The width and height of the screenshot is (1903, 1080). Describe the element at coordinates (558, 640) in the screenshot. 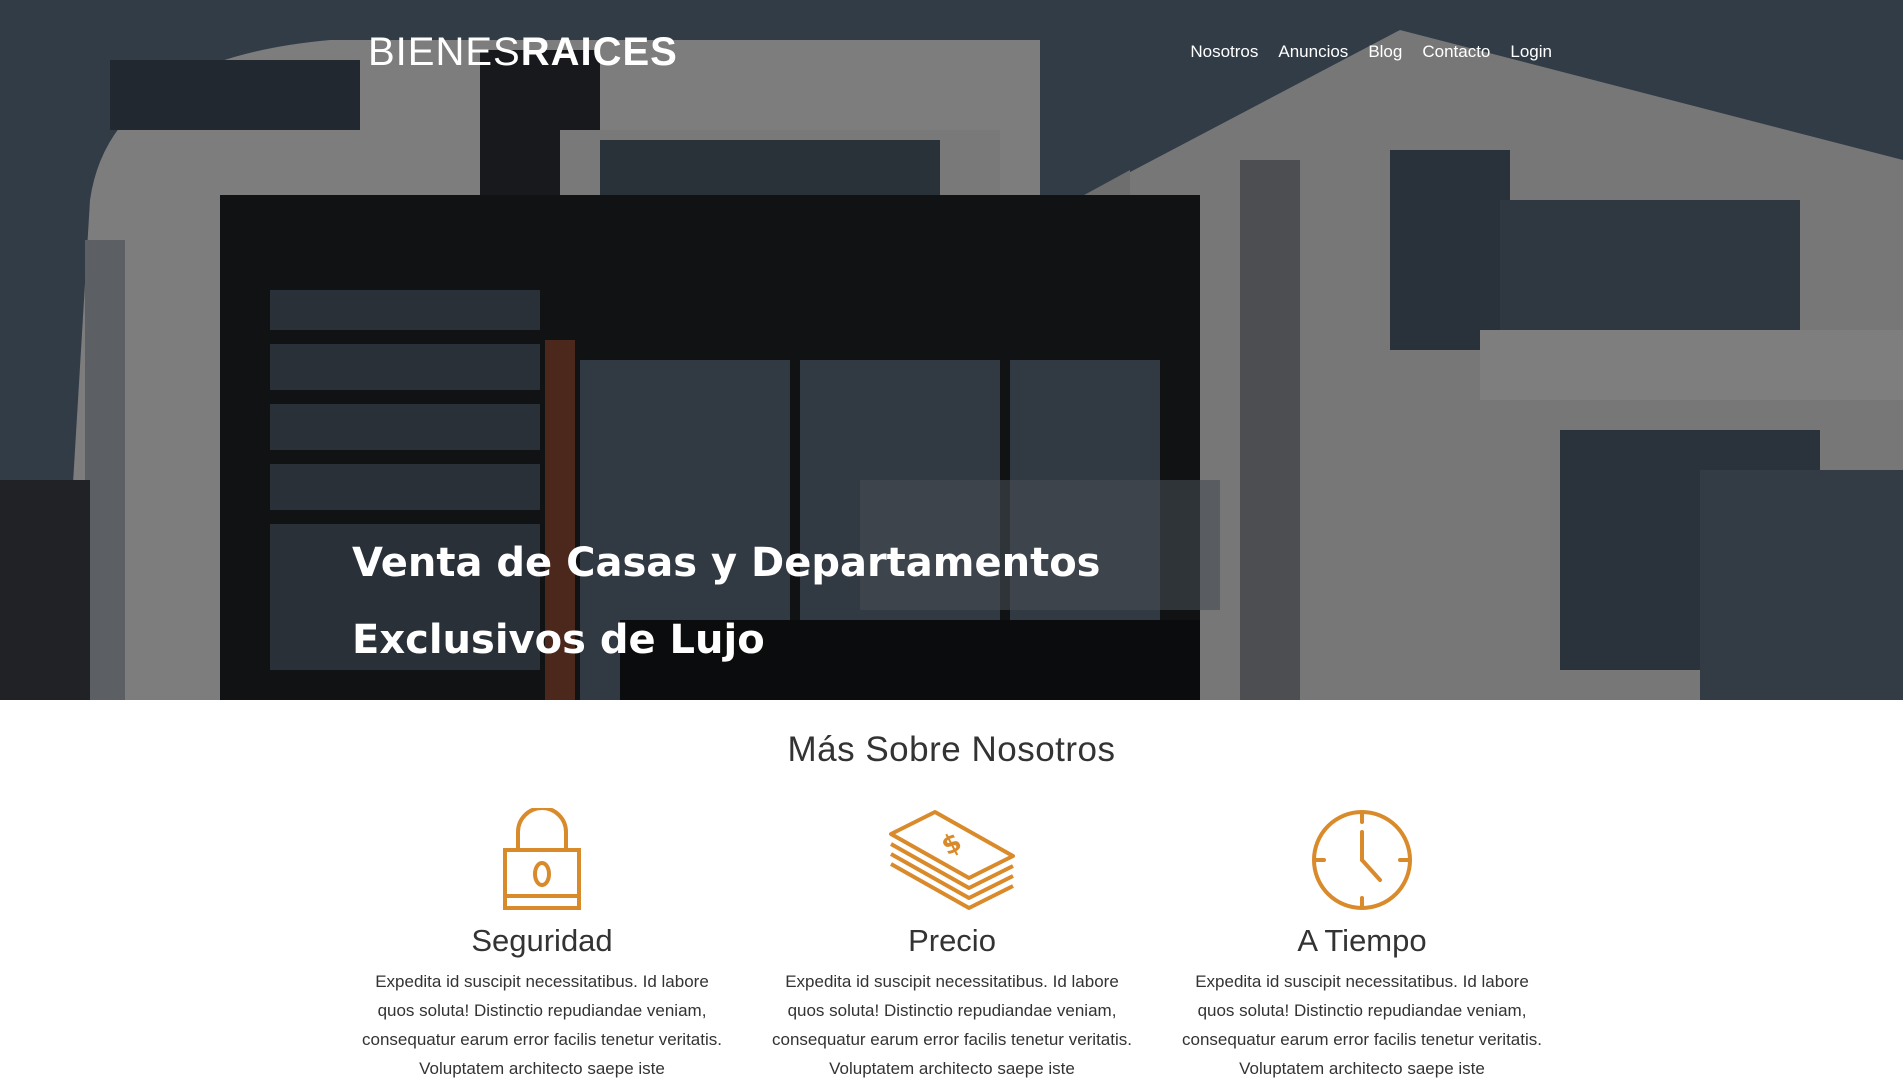

I see `hero-heading-line2: Exclusivos de Lujo` at that location.